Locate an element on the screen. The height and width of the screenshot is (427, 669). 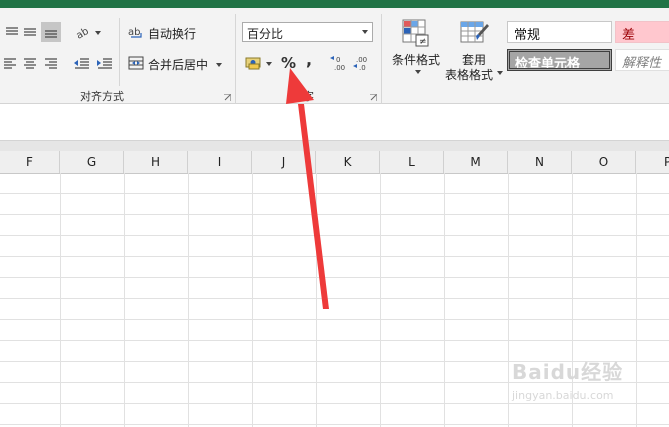
align-bottom-icon is located at coordinates (51, 32).